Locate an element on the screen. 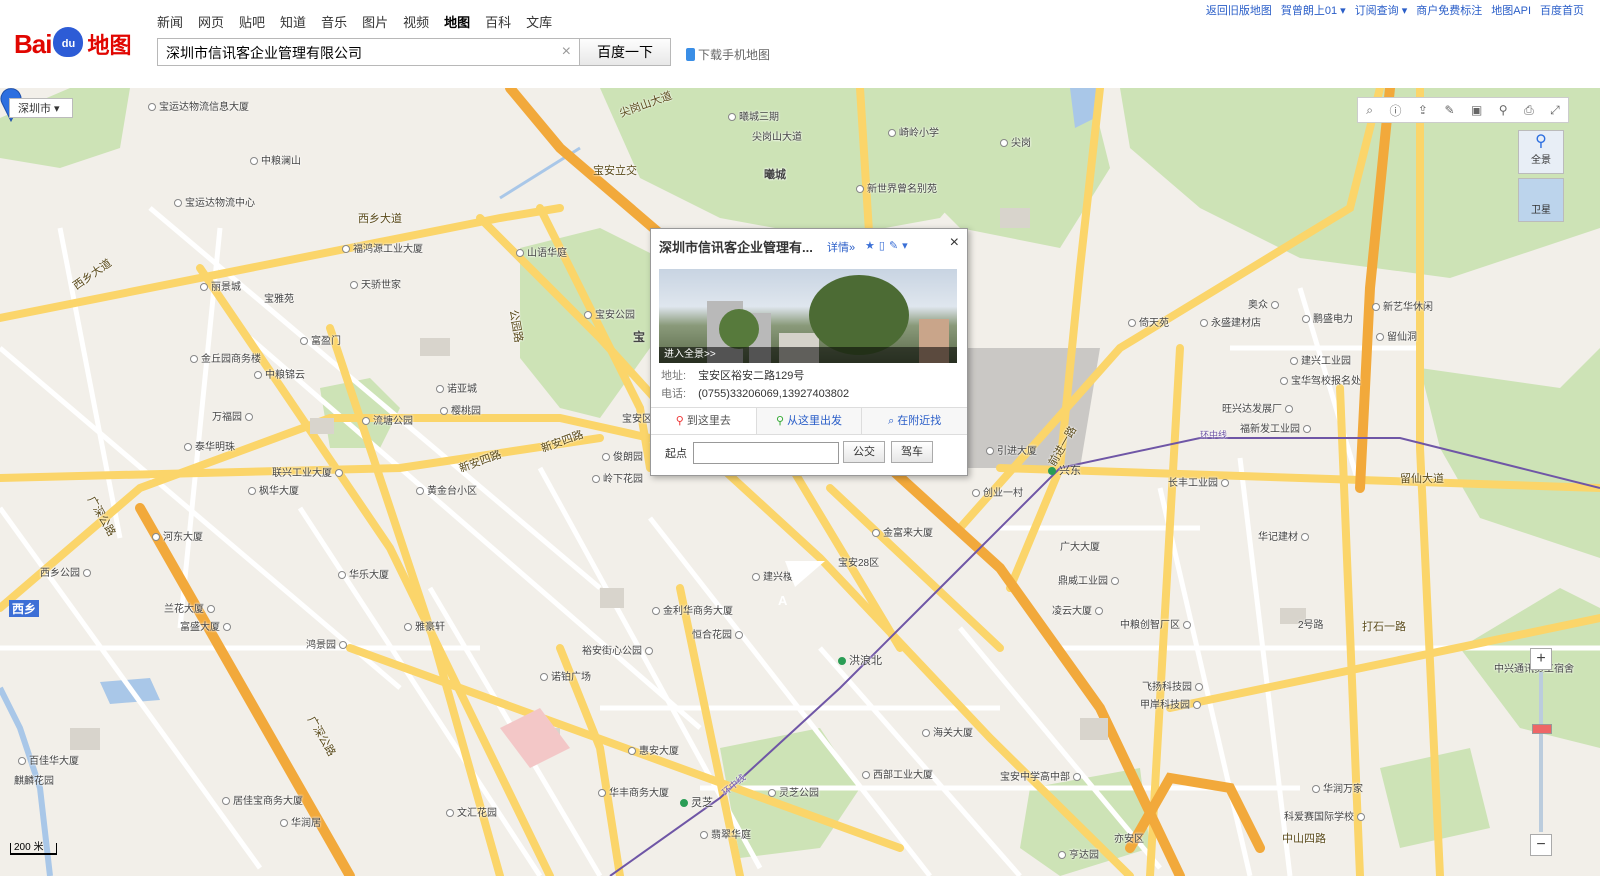 The height and width of the screenshot is (876, 1600). poi-label: 翡翠华庭 is located at coordinates (725, 833).